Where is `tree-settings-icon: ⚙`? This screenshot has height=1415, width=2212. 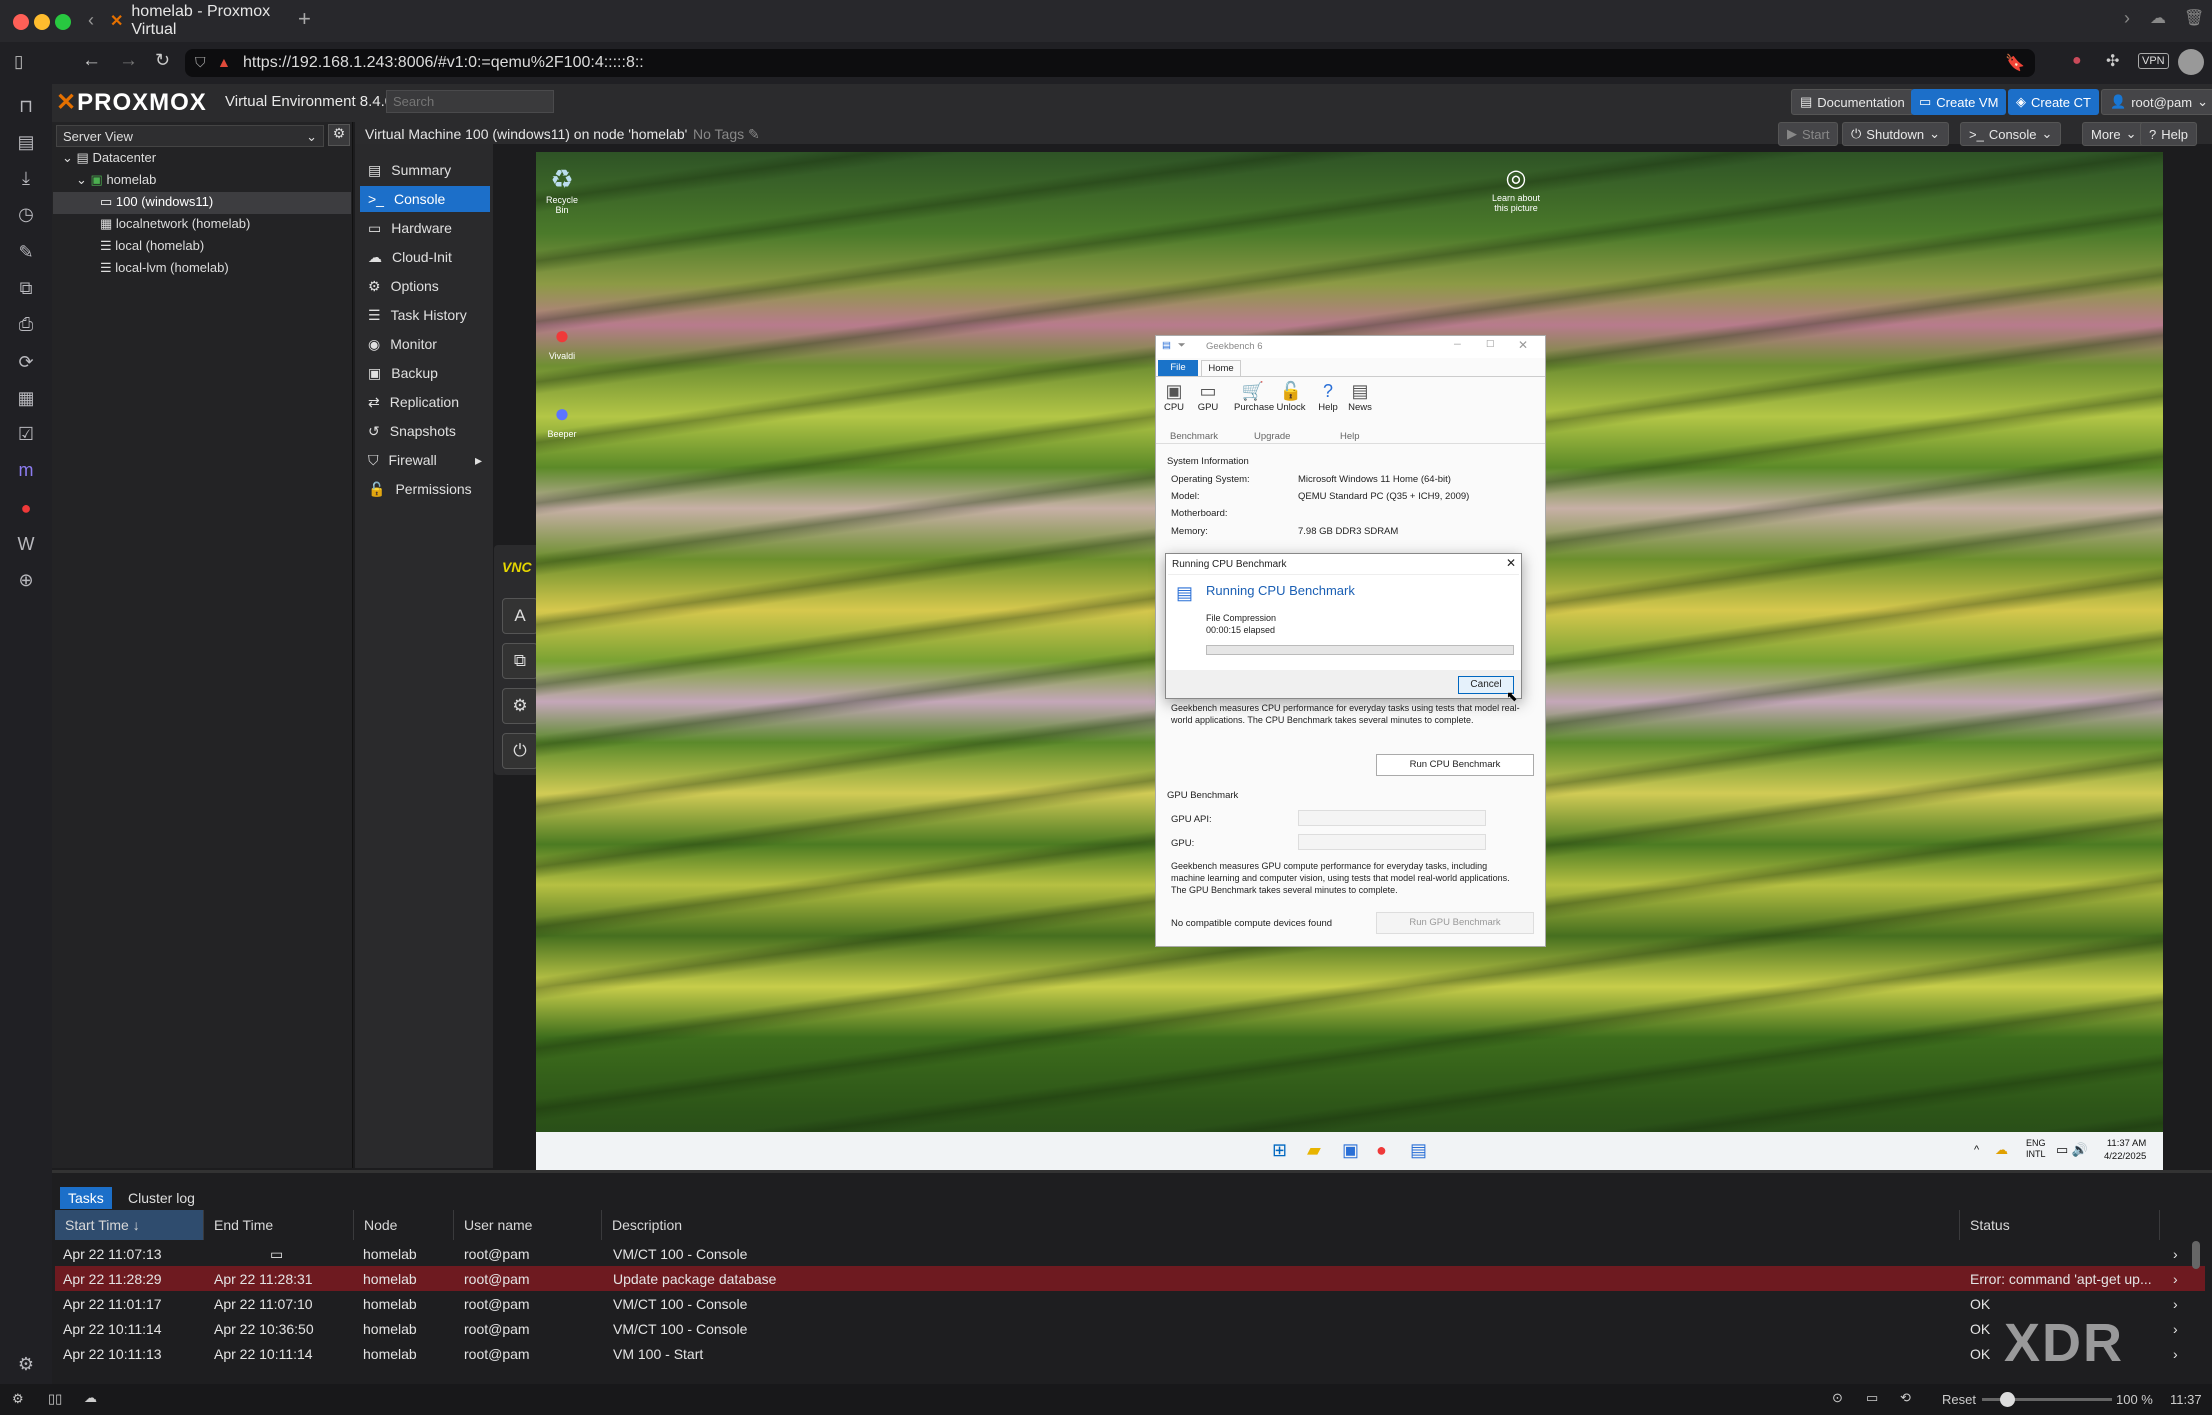 tree-settings-icon: ⚙ is located at coordinates (339, 135).